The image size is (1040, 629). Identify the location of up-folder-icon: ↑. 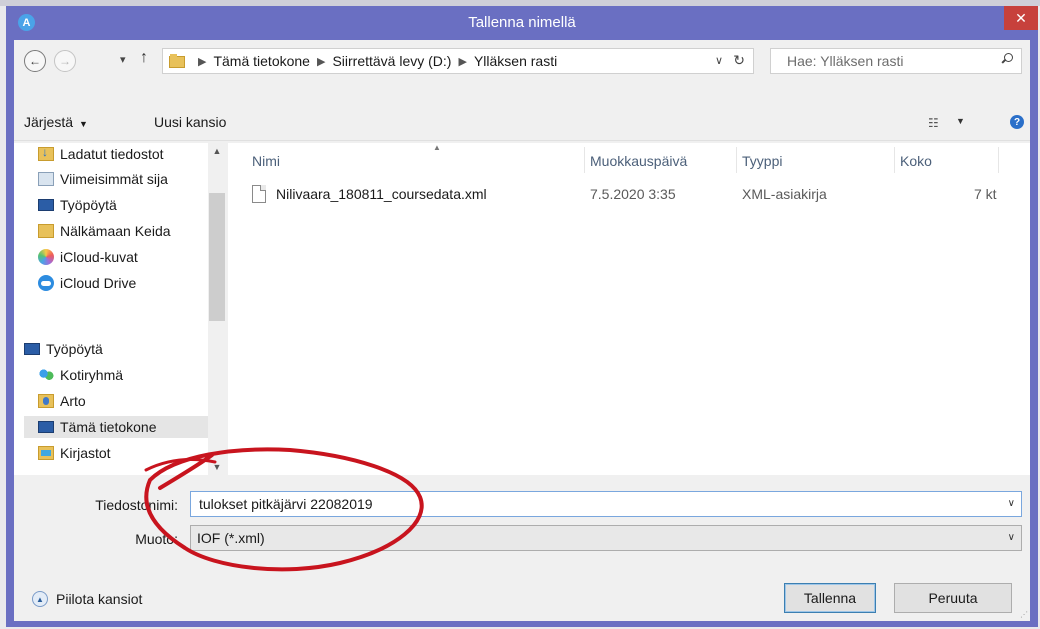
(144, 58).